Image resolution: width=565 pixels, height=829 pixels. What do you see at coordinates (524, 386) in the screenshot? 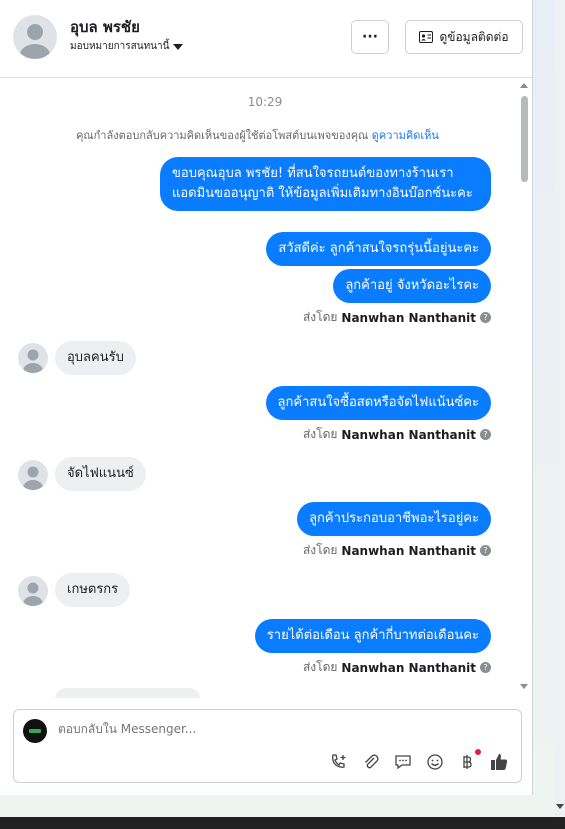
I see `scrollbar` at bounding box center [524, 386].